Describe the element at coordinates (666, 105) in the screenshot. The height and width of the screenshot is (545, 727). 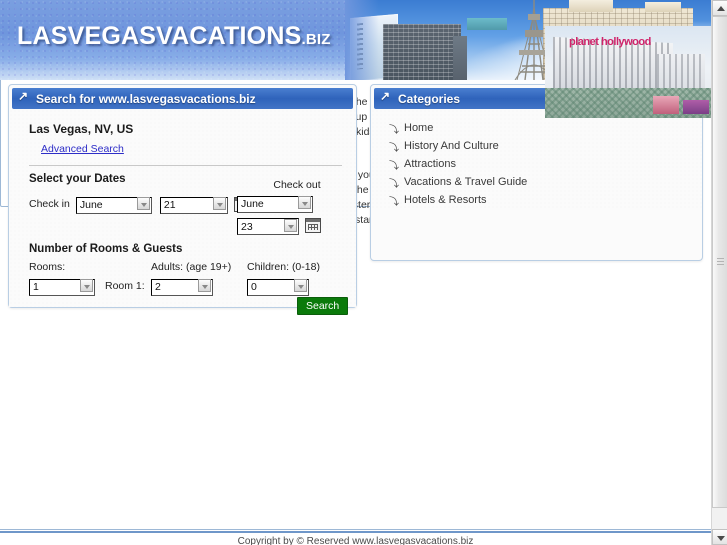
I see `hotel-photo-billboard-pink` at that location.